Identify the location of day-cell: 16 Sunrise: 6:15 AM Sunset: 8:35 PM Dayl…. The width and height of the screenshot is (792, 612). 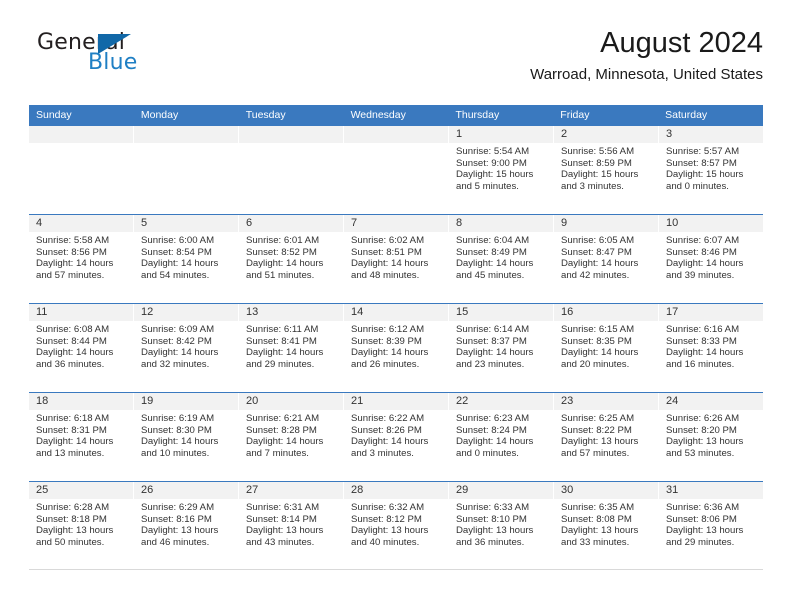
(606, 348).